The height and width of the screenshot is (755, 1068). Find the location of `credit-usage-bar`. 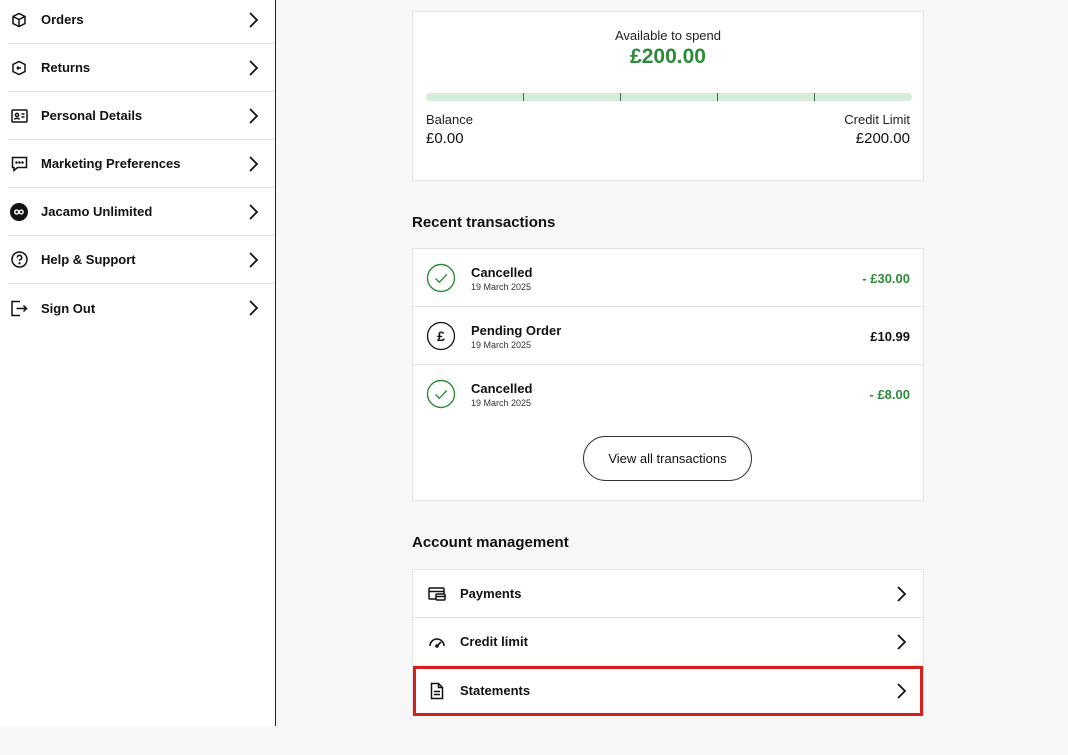

credit-usage-bar is located at coordinates (669, 97).